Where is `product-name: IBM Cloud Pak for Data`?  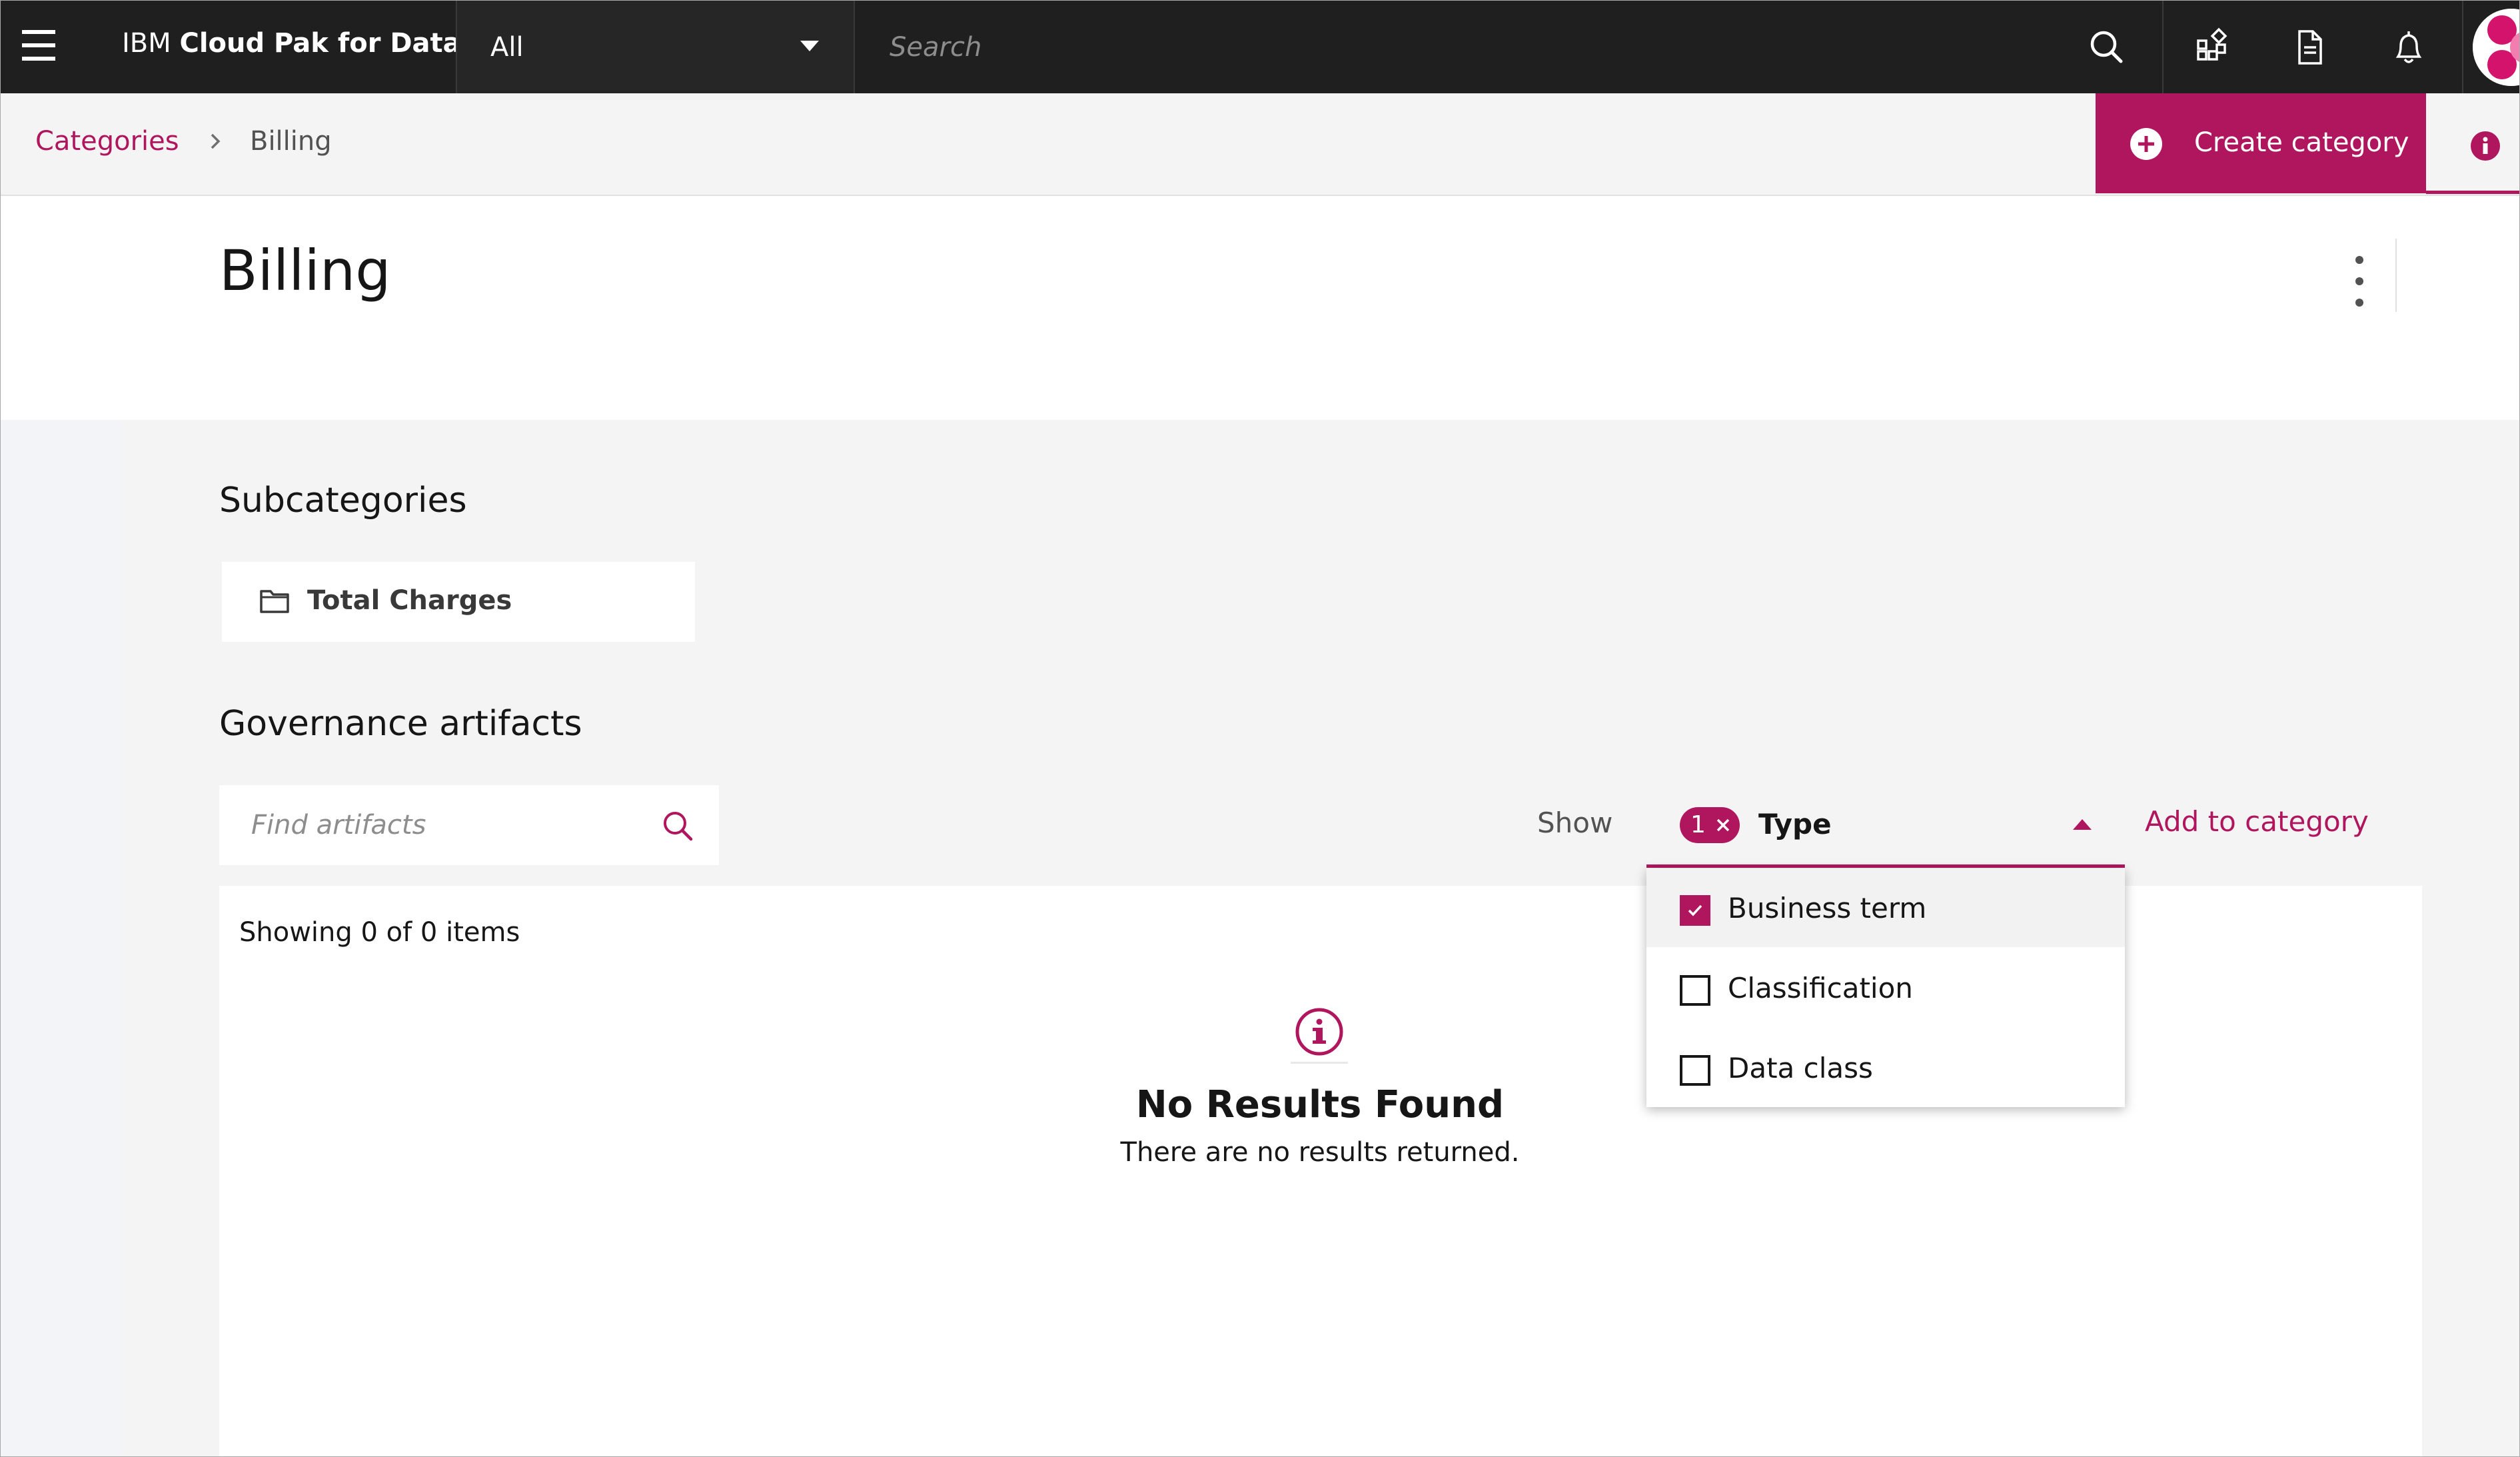
product-name: IBM Cloud Pak for Data is located at coordinates (291, 43).